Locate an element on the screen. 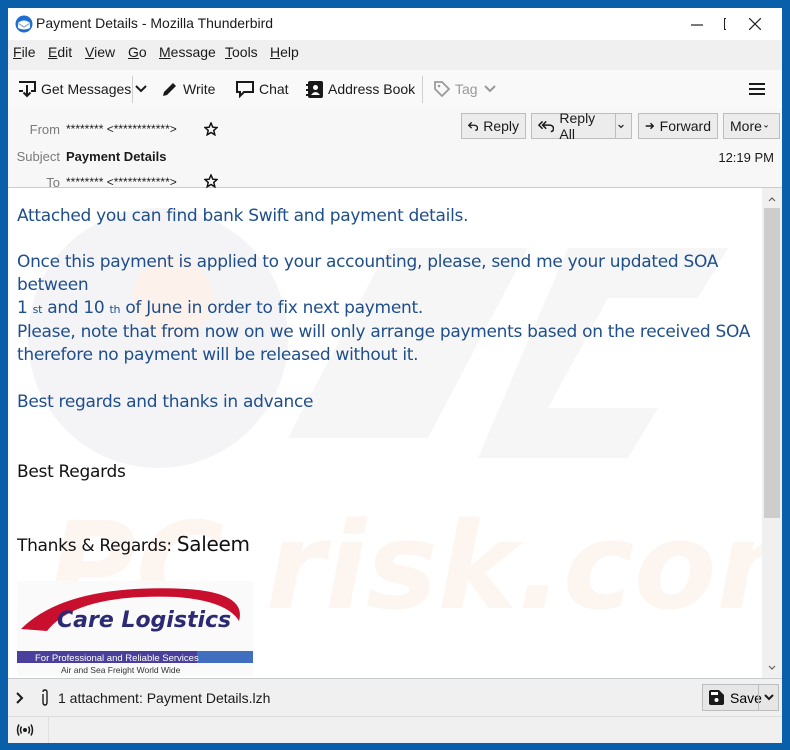  menu-bar: File Edit View Go Message Tools Help is located at coordinates (395, 55).